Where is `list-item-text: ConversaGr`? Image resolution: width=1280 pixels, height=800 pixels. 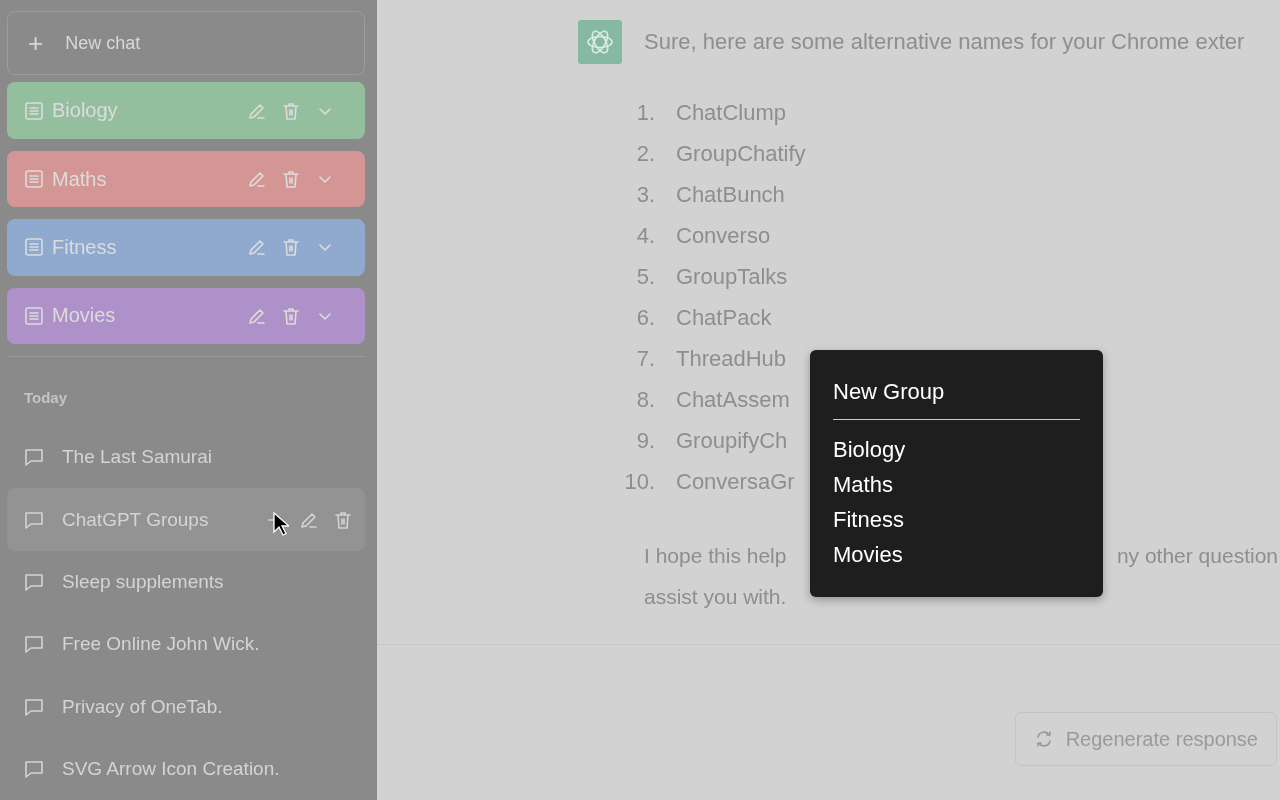
list-item-text: ConversaGr is located at coordinates (735, 481).